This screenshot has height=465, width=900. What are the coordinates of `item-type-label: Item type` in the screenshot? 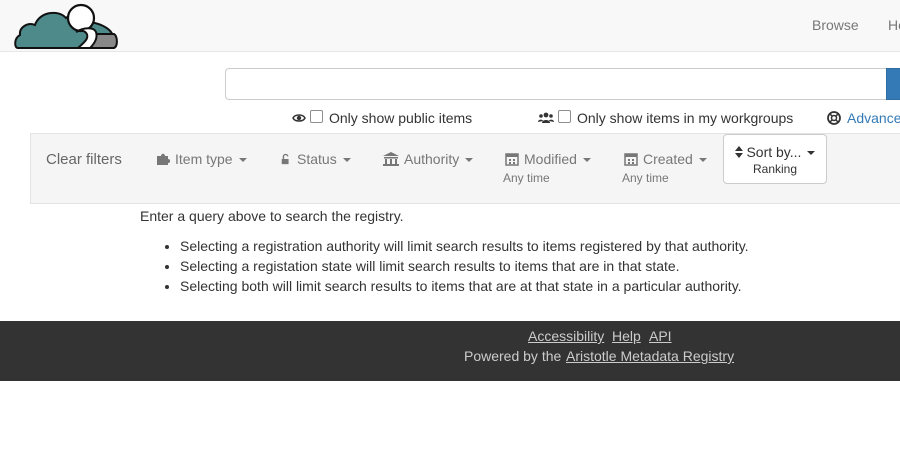 It's located at (204, 159).